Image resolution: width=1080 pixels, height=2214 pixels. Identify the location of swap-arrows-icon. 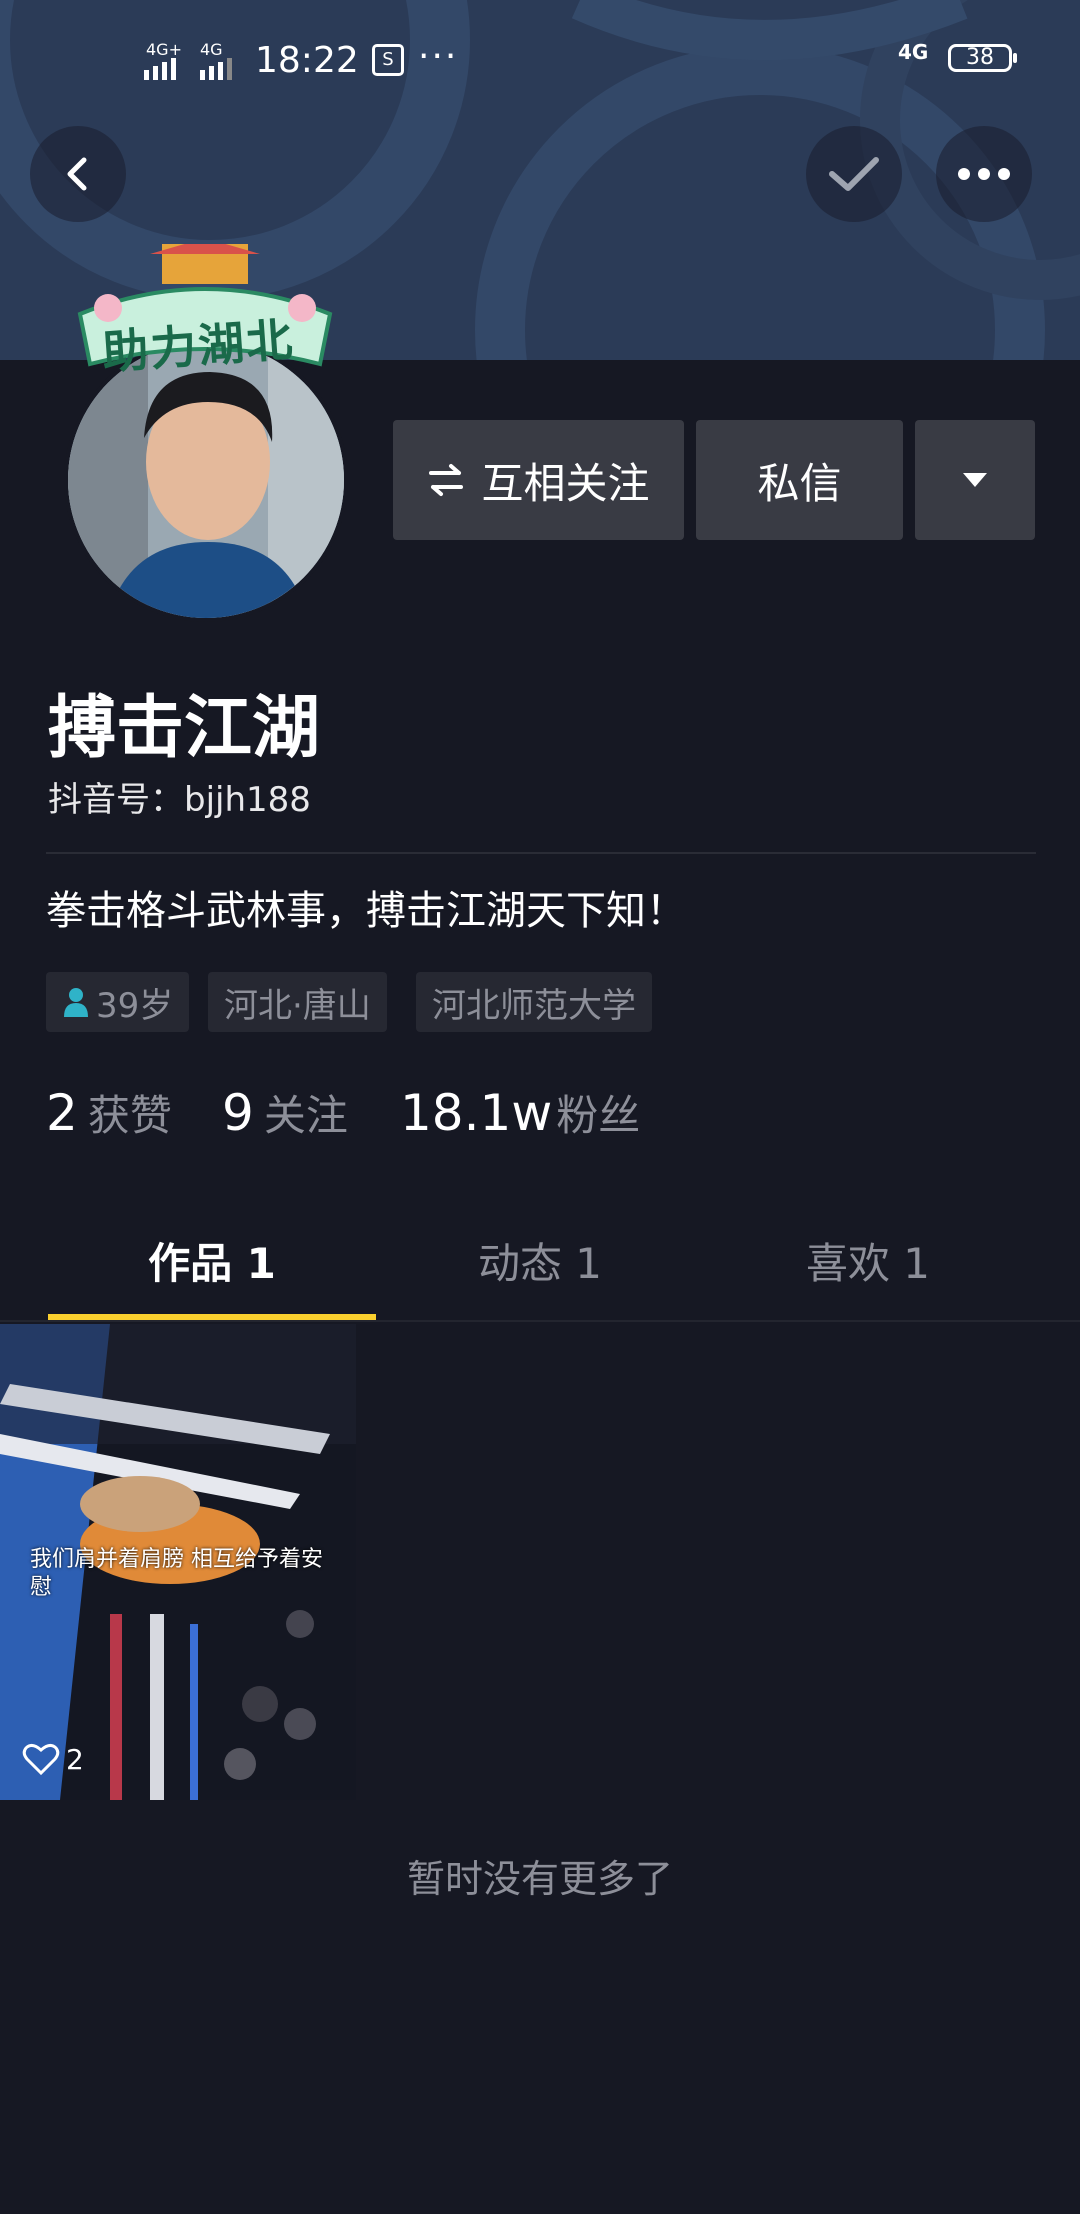
(446, 480).